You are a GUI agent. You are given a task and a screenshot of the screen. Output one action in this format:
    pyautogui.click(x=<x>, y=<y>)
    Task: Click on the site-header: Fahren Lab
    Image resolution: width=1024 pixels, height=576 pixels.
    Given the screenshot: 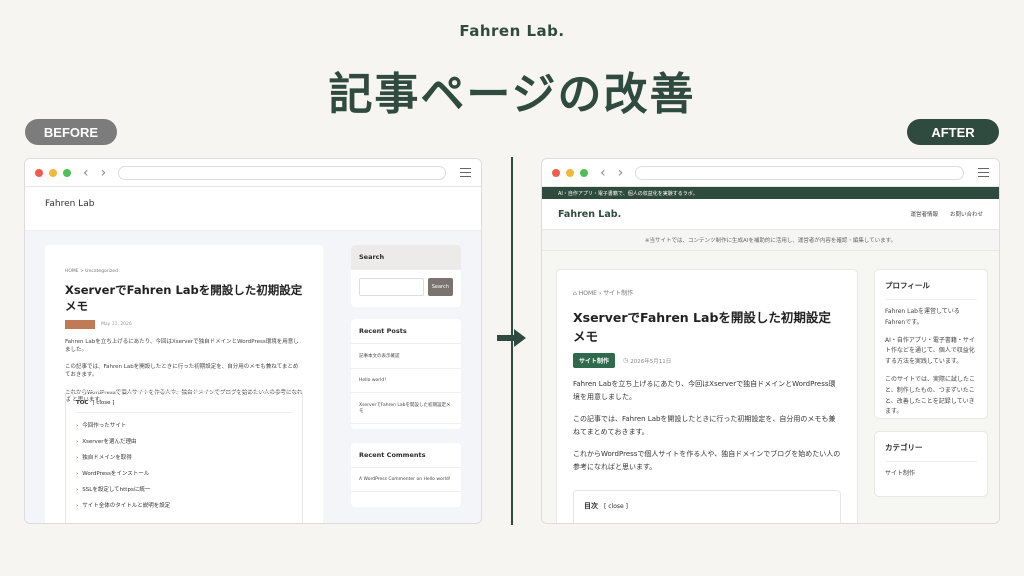 What is the action you would take?
    pyautogui.click(x=253, y=209)
    